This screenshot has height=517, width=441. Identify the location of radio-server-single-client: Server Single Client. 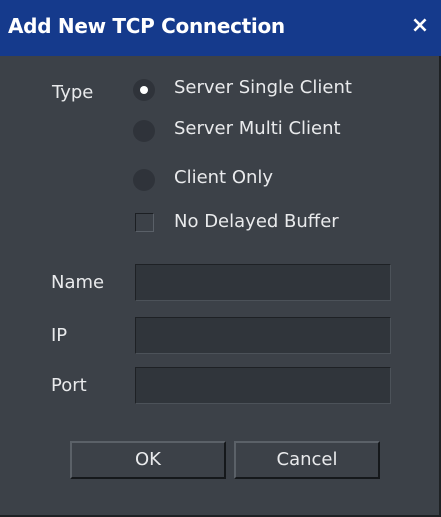
(263, 90).